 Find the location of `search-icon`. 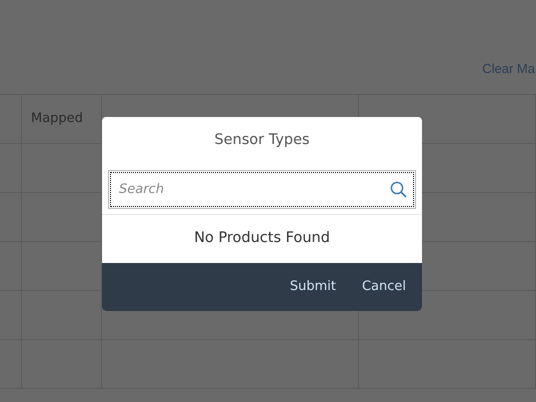

search-icon is located at coordinates (398, 189).